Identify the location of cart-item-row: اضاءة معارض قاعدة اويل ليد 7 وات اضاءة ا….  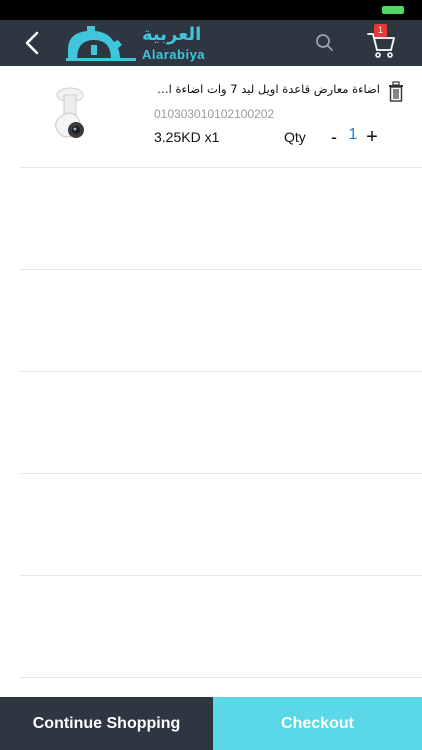
(221, 117).